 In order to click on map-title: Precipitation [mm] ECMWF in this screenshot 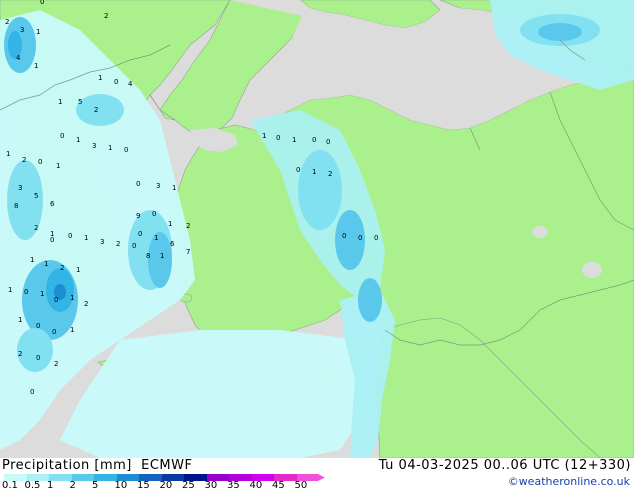, I will do `click(97, 465)`.